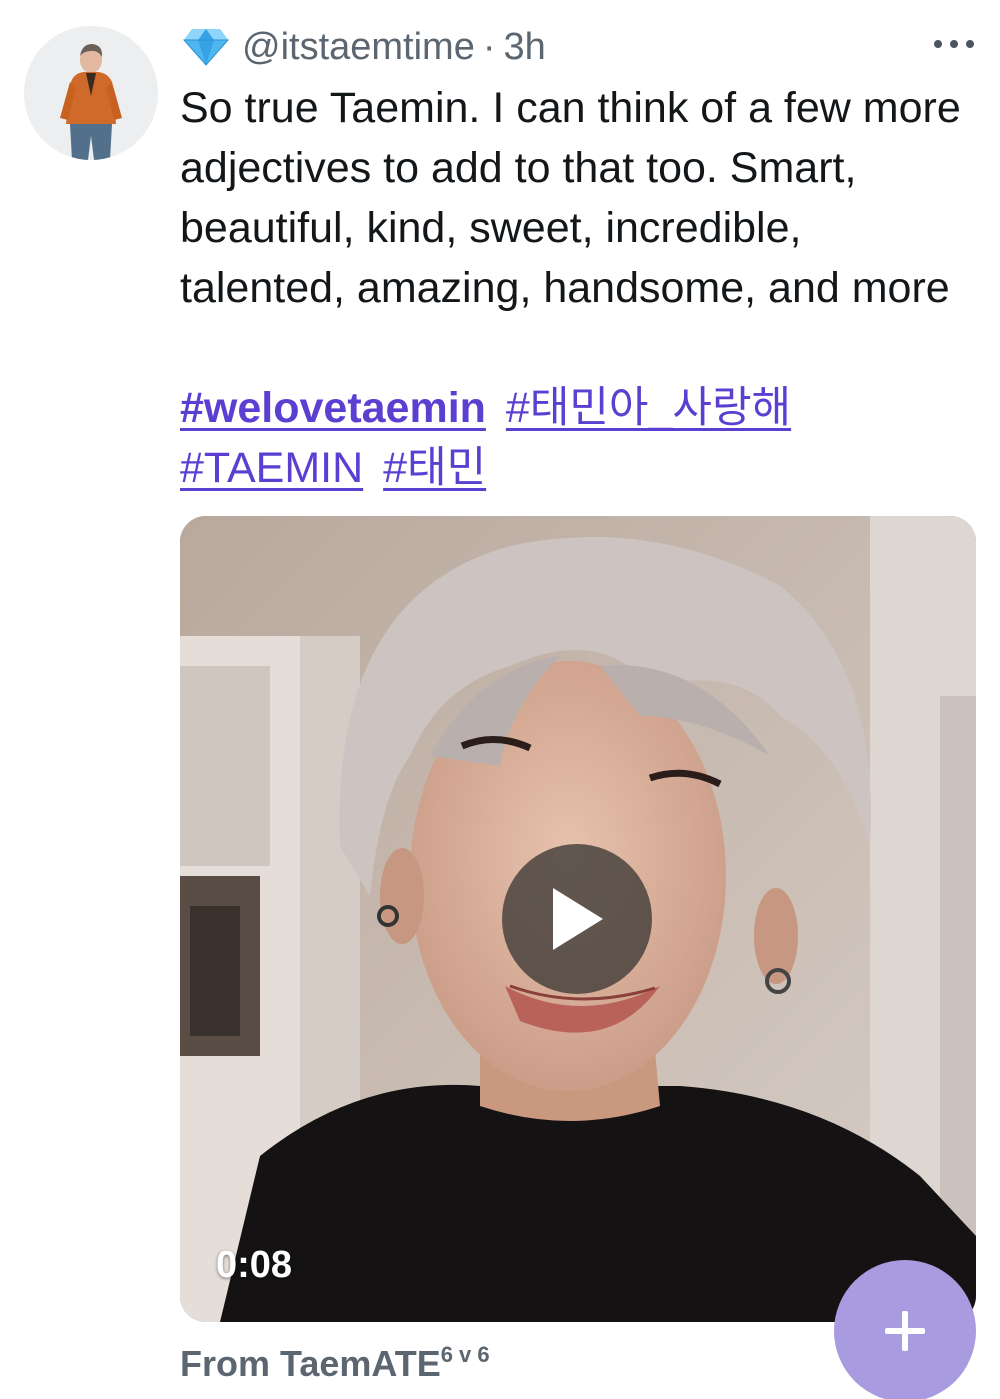 This screenshot has width=1000, height=1399. What do you see at coordinates (648, 408) in the screenshot?
I see `hashtag-taemina-saranghae: #태민아_사랑해` at bounding box center [648, 408].